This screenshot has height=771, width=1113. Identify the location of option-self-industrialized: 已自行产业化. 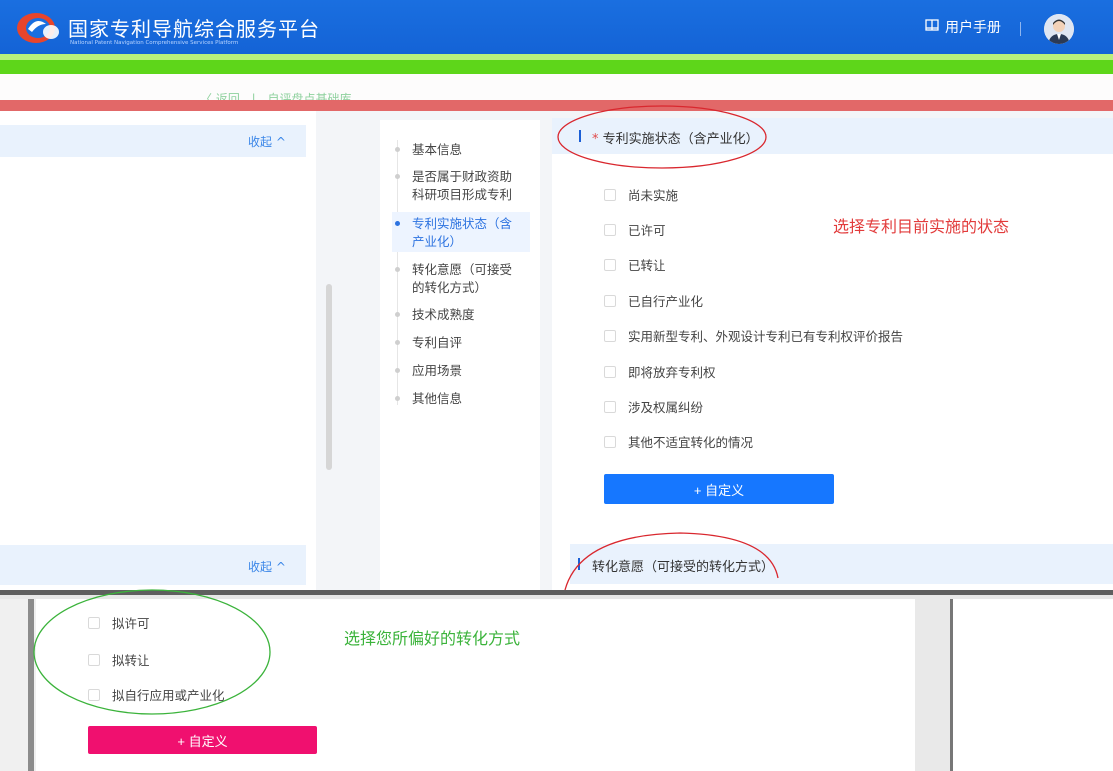
(653, 300).